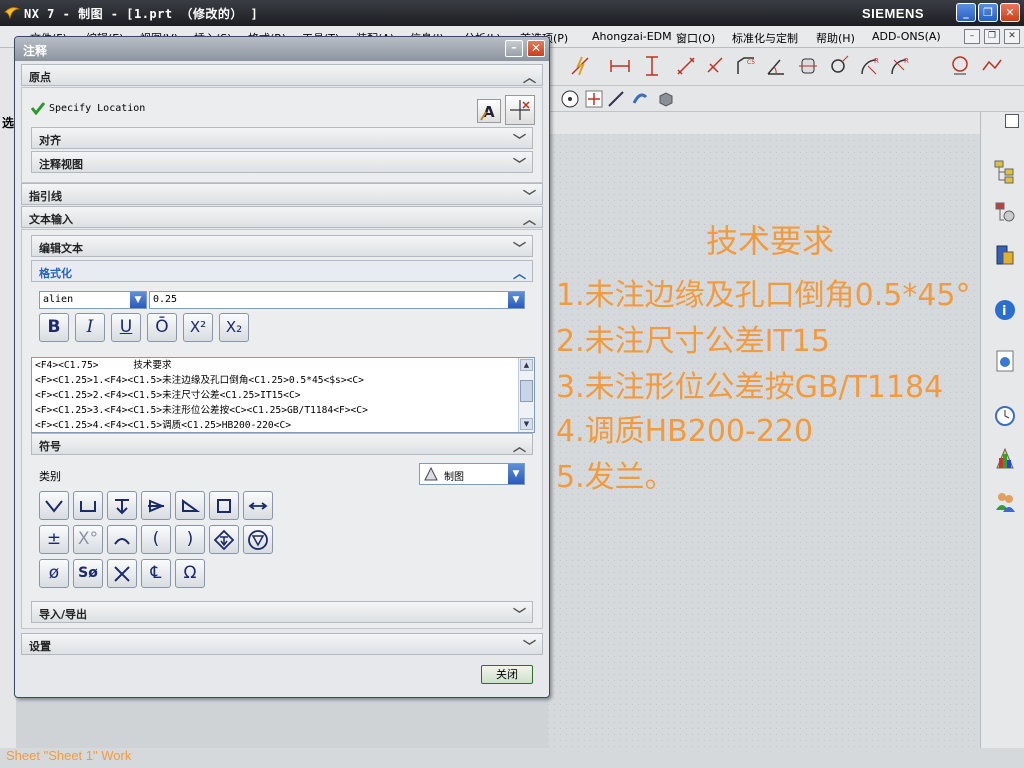 Image resolution: width=1024 pixels, height=768 pixels. What do you see at coordinates (198, 327) in the screenshot?
I see `superscript-button: X²` at bounding box center [198, 327].